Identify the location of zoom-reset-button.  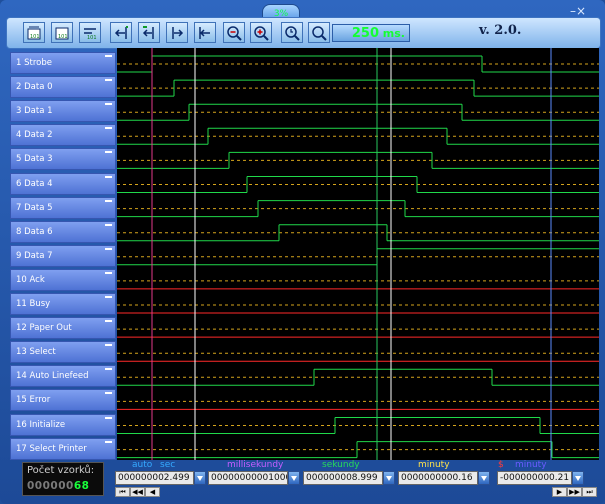
(292, 32).